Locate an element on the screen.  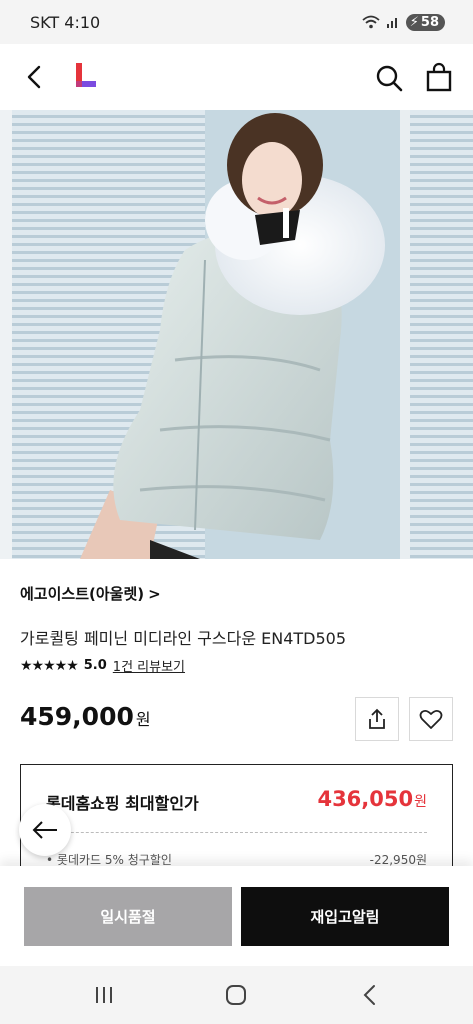
max-discount-price: 436,050 원 is located at coordinates (372, 799).